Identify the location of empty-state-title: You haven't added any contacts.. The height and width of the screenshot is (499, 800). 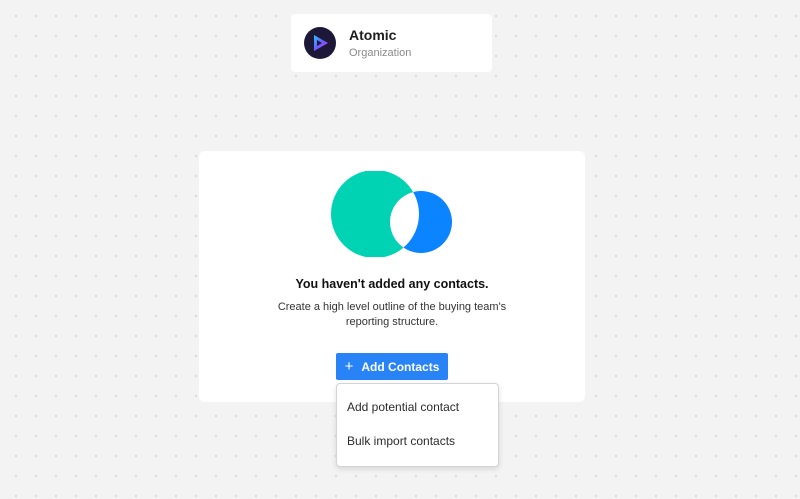
(392, 284).